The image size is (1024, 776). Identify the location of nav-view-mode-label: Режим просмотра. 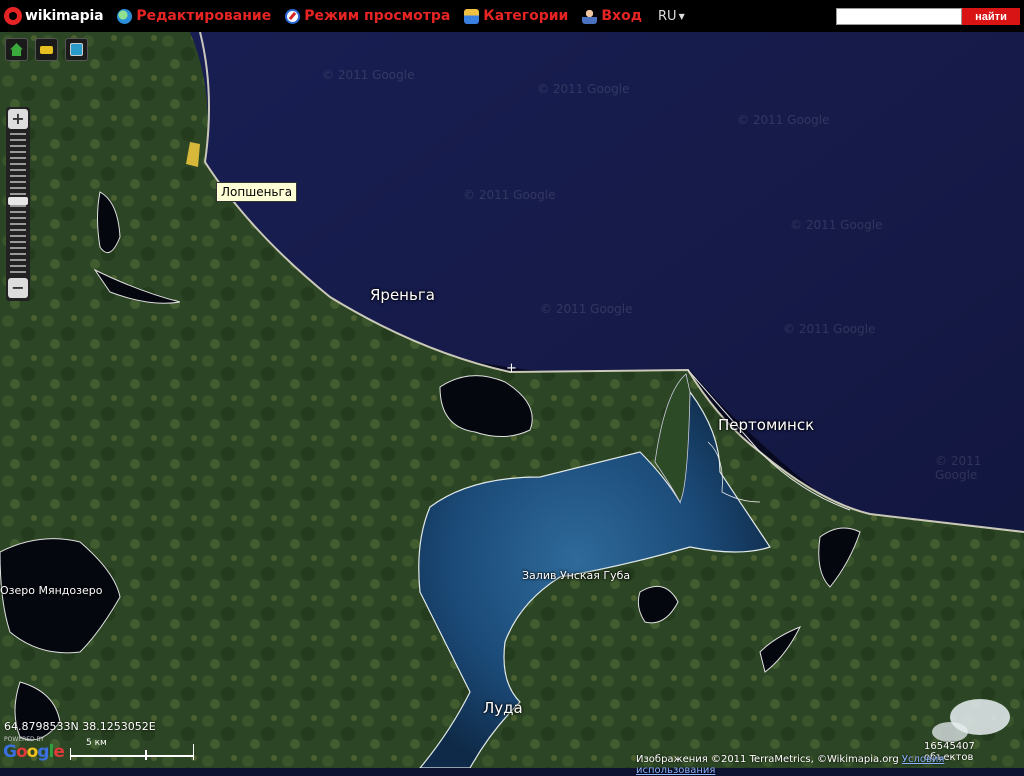
(377, 16).